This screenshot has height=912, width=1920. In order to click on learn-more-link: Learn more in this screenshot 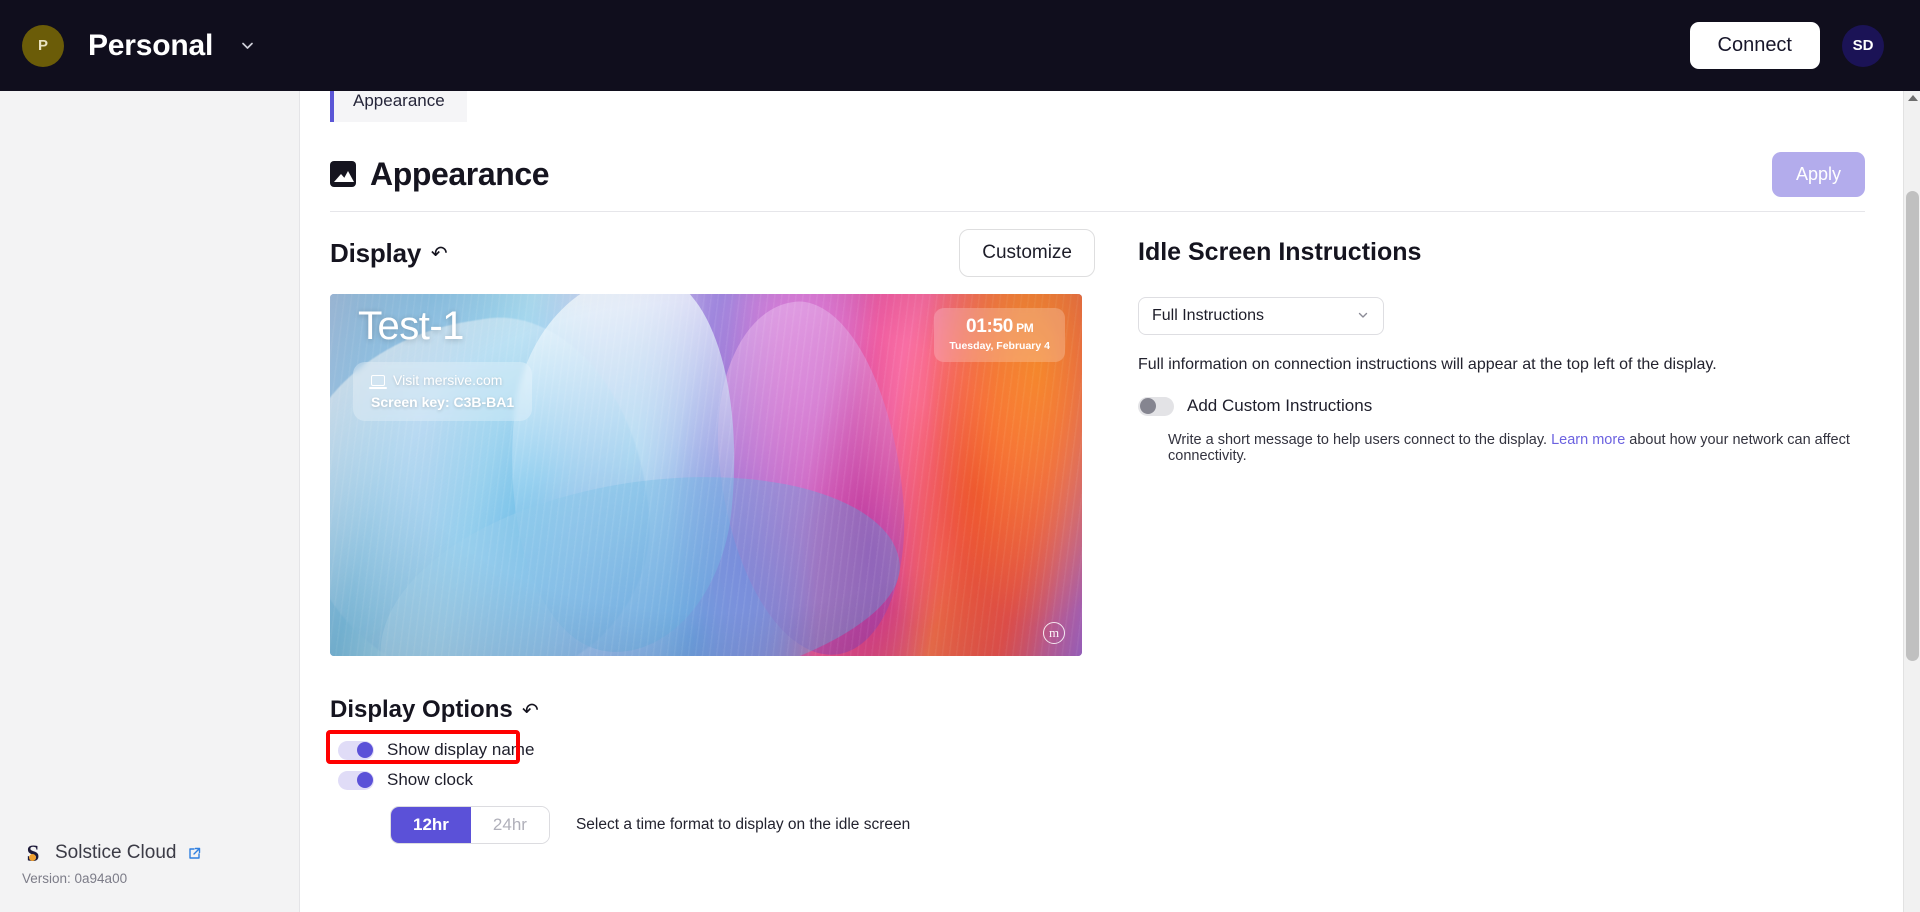, I will do `click(1588, 440)`.